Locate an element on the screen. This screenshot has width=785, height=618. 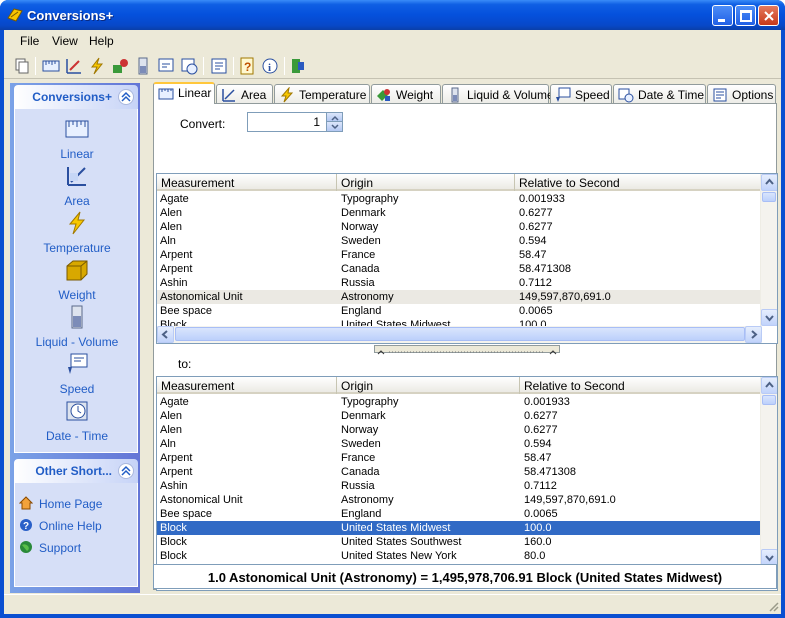
to-vertical-scrollbar is located at coordinates (768, 475).